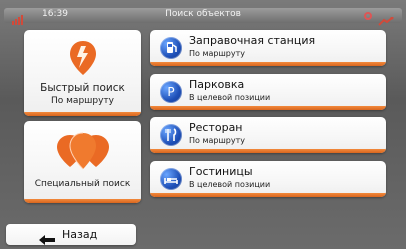 The height and width of the screenshot is (249, 406). I want to click on category-title: Гостиницы, so click(221, 171).